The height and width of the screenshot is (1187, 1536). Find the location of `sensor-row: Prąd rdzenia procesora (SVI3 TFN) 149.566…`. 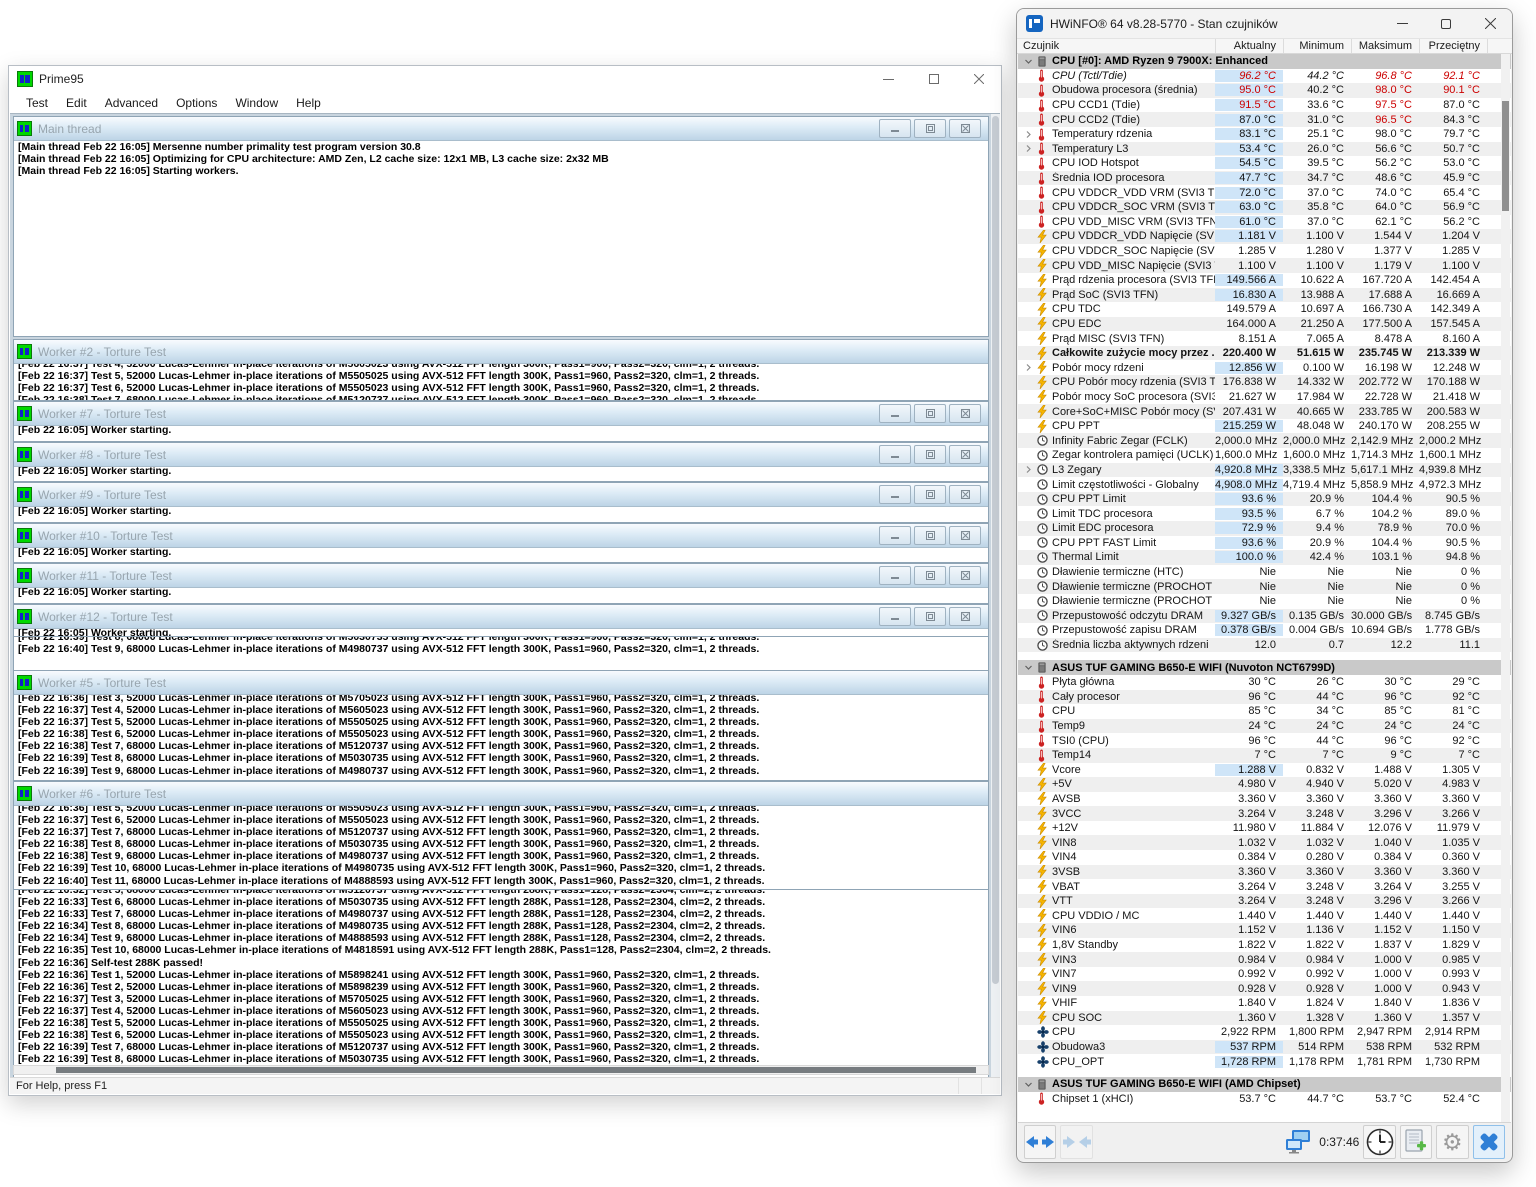

sensor-row: Prąd rdzenia procesora (SVI3 TFN) 149.566… is located at coordinates (1264, 280).